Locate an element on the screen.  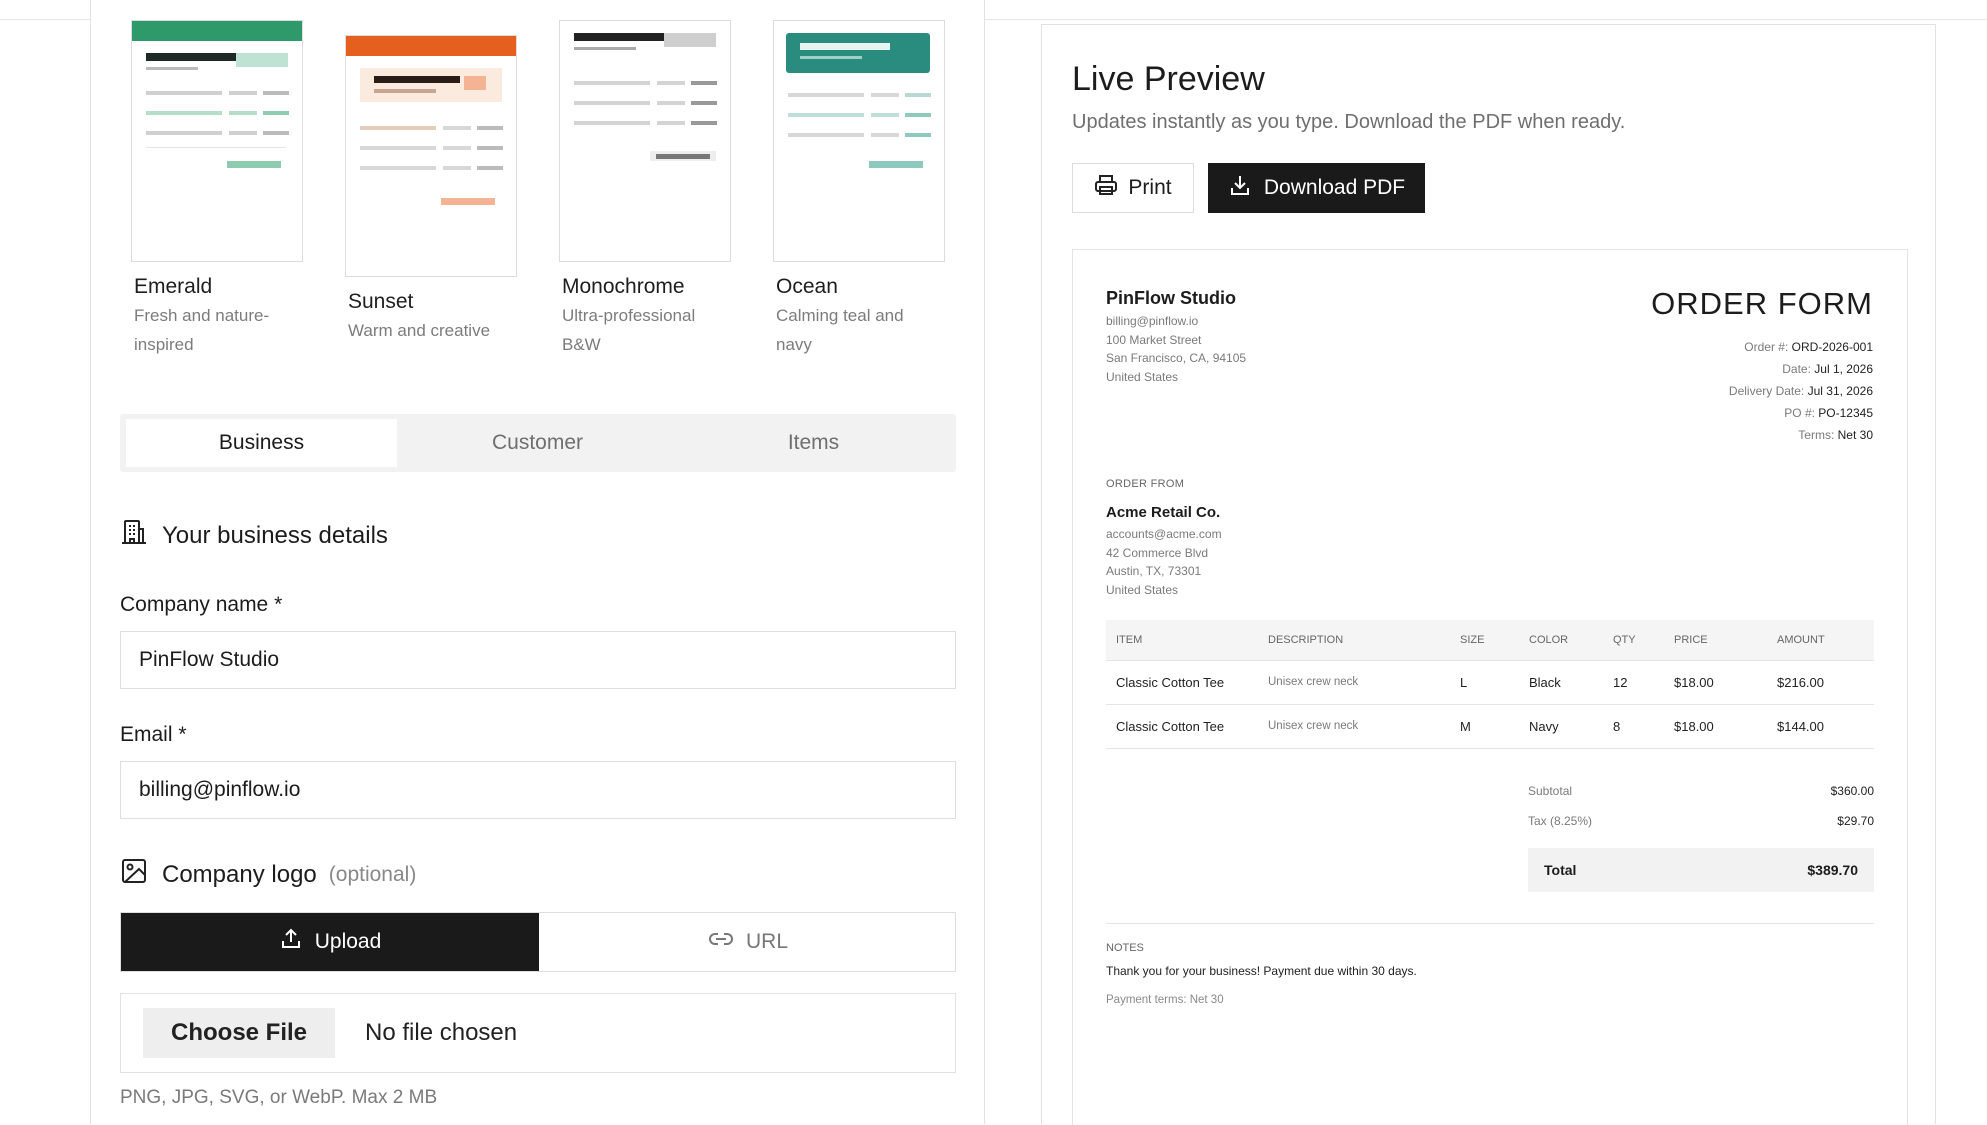
table-cell: M is located at coordinates (1484, 726).